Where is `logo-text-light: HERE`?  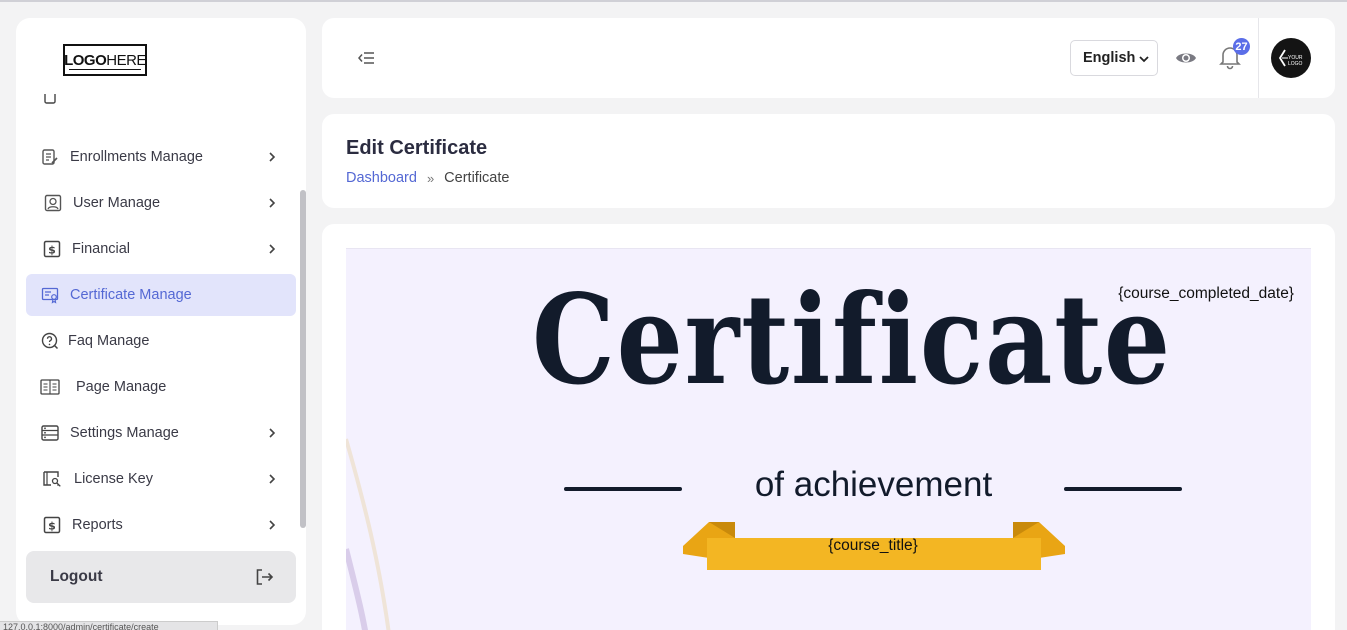 logo-text-light: HERE is located at coordinates (126, 60).